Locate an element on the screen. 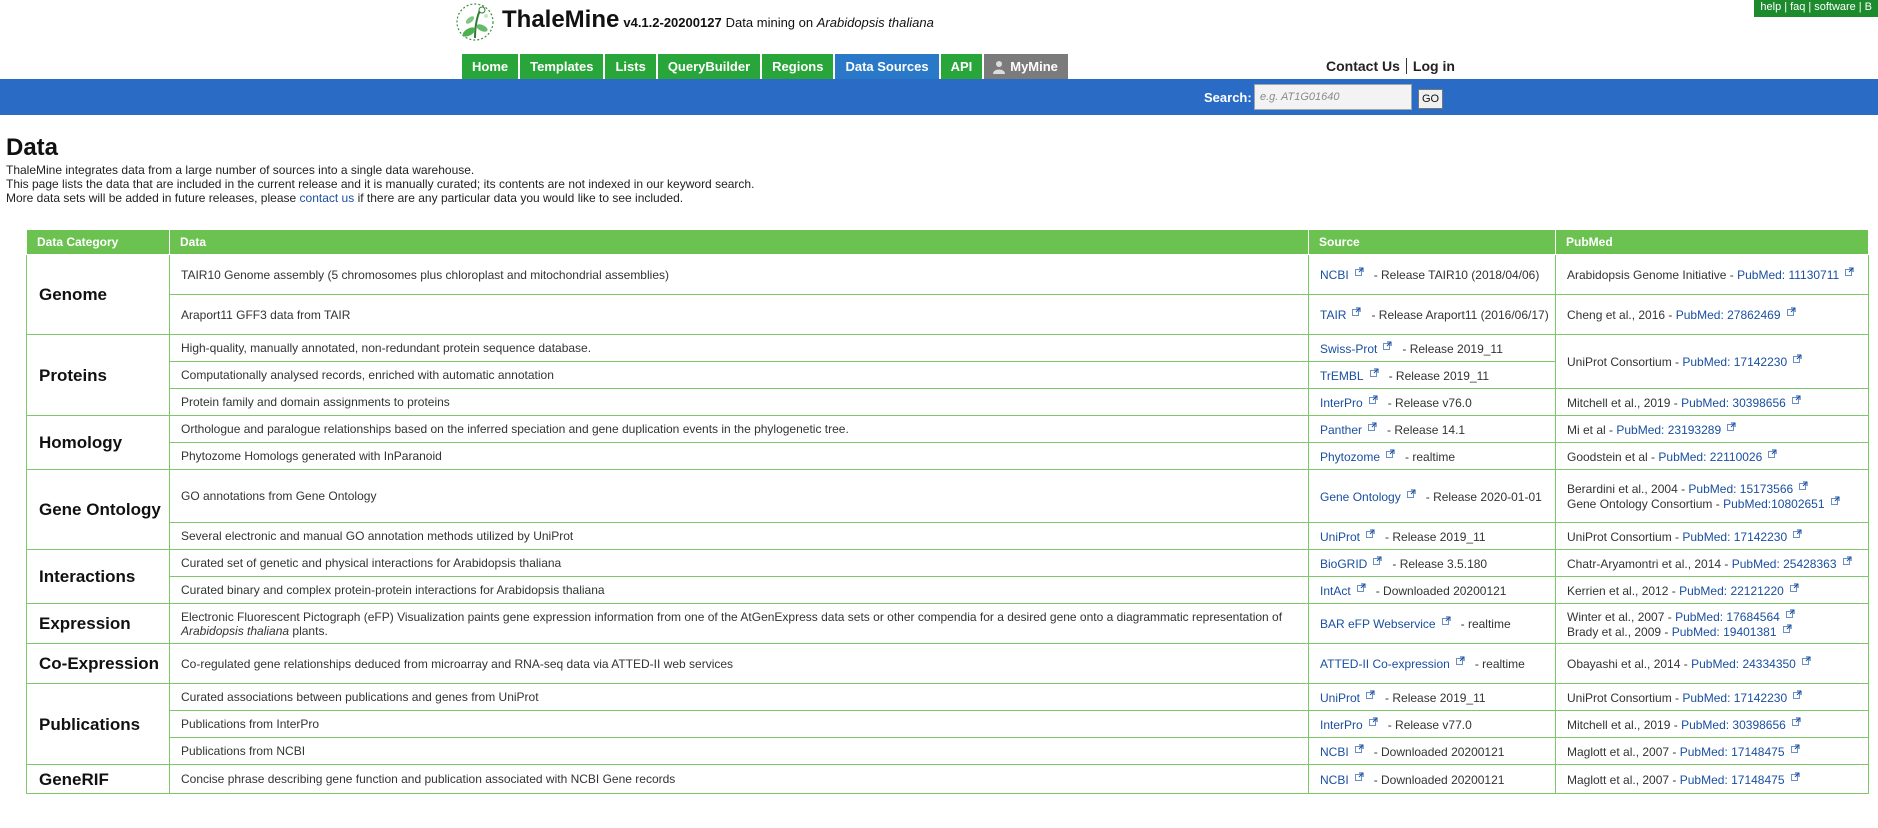 The image size is (1878, 828). source-cell: InterPro - Release v76.0 is located at coordinates (1432, 402).